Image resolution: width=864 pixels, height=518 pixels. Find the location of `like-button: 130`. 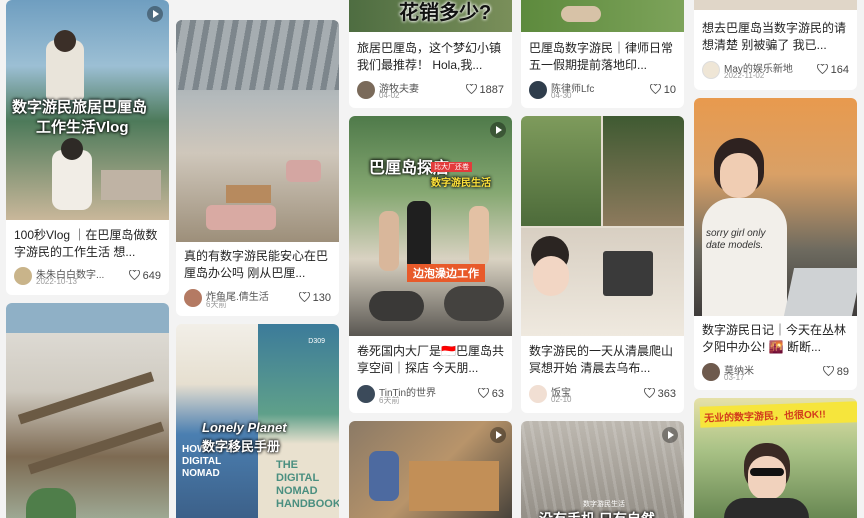

like-button: 130 is located at coordinates (314, 298).